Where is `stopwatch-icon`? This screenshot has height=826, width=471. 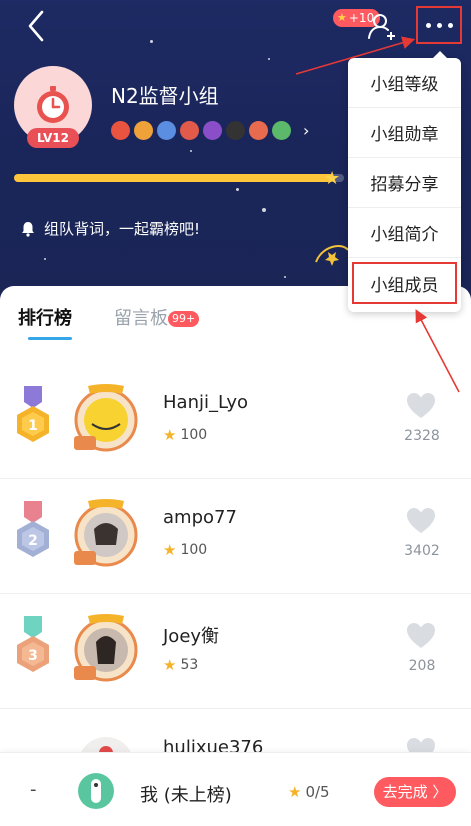
stopwatch-icon is located at coordinates (53, 104).